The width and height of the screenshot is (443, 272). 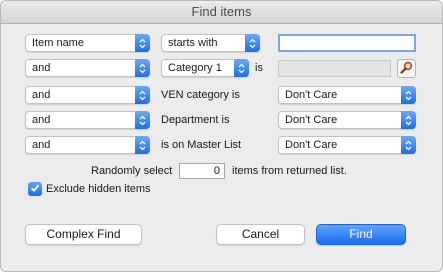 What do you see at coordinates (87, 120) in the screenshot?
I see `join-select-4: and` at bounding box center [87, 120].